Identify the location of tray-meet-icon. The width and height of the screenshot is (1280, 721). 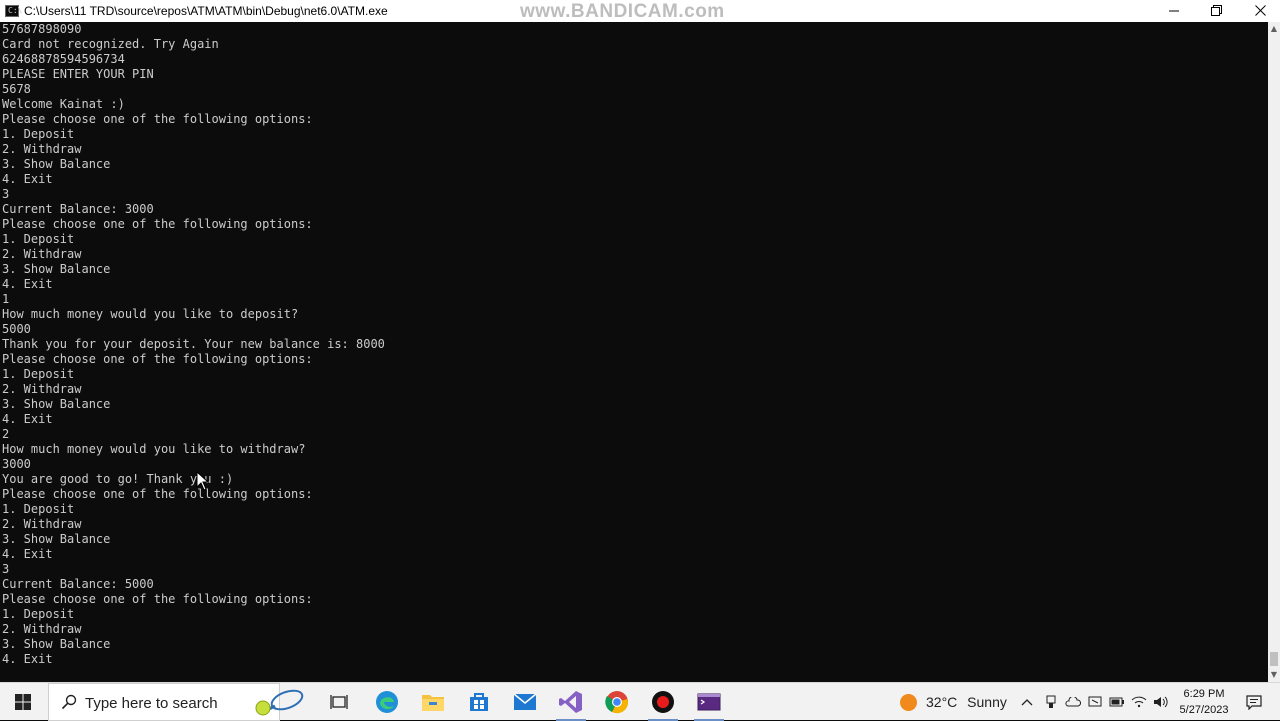
(1095, 702).